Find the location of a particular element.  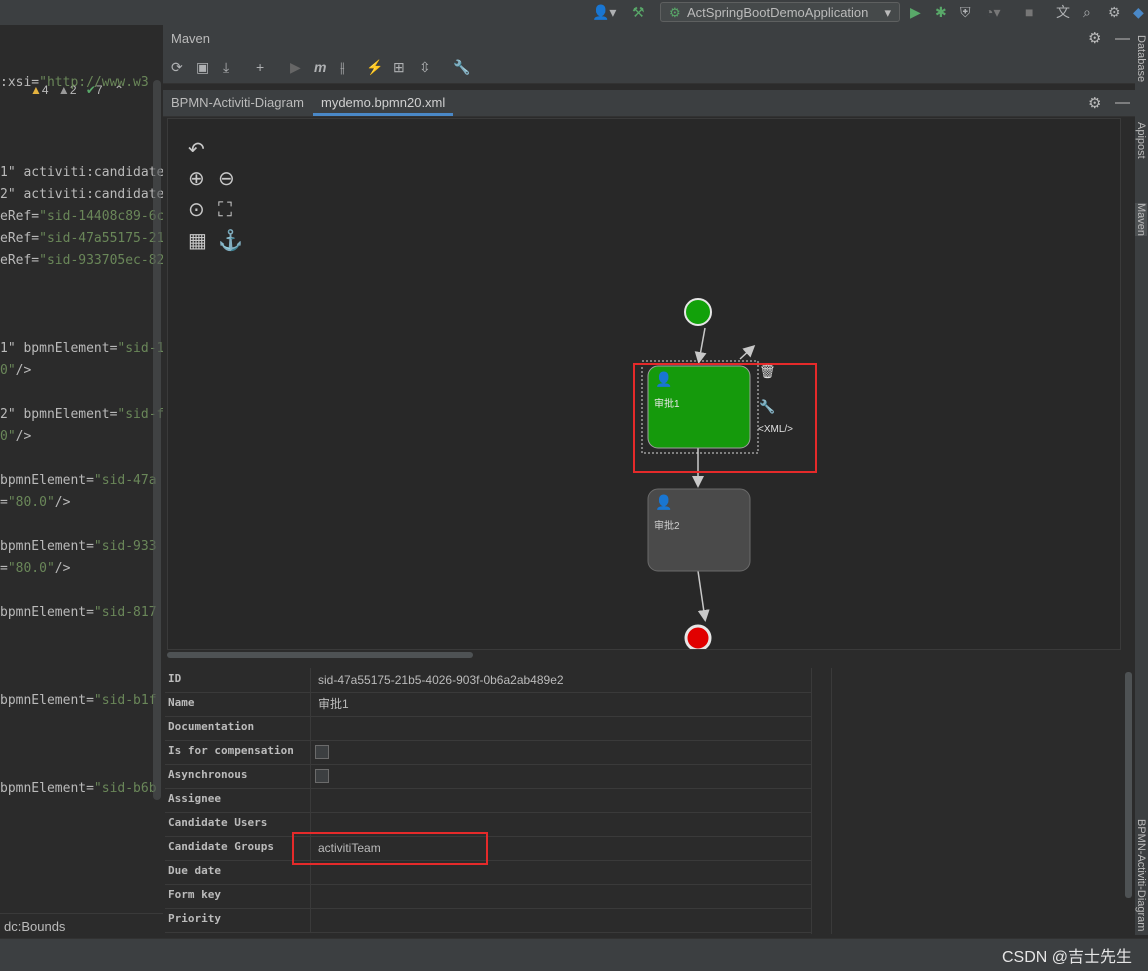

run-configuration-select: ⚙ ActSpringBootDemoApplication ▾ is located at coordinates (780, 12).